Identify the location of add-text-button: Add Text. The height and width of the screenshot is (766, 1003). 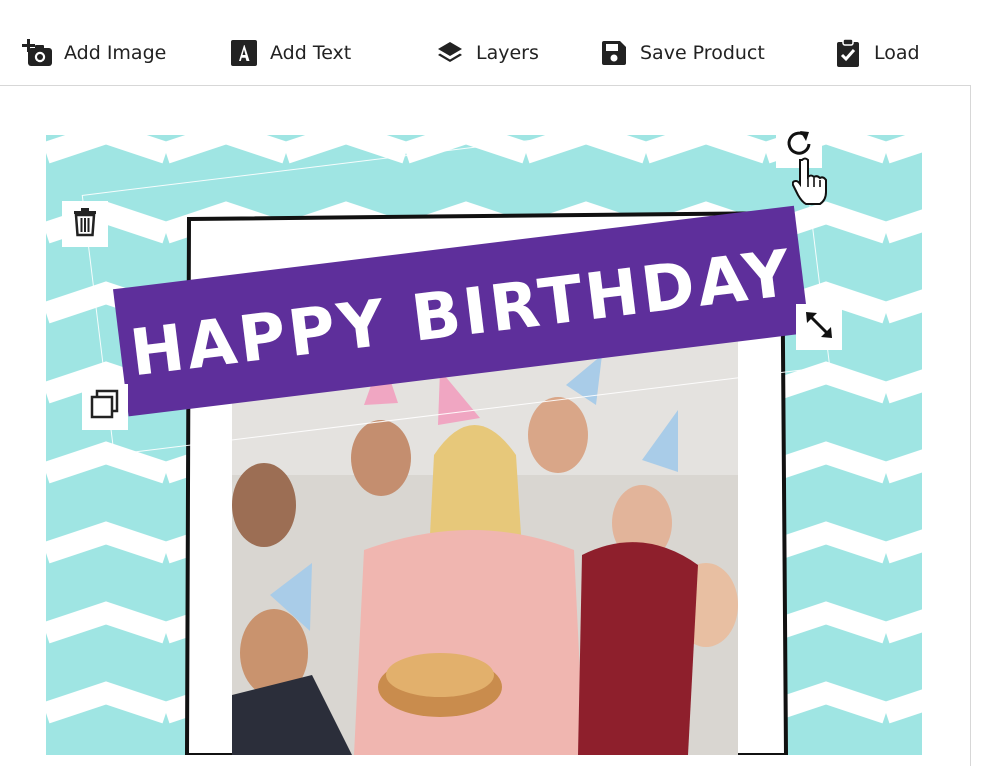
(289, 53).